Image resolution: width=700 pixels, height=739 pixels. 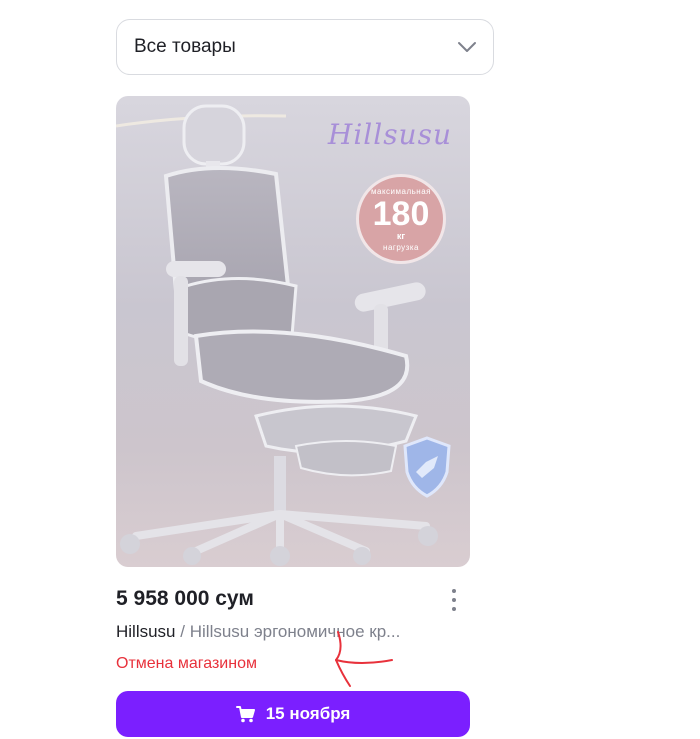 What do you see at coordinates (245, 714) in the screenshot?
I see `cart-icon` at bounding box center [245, 714].